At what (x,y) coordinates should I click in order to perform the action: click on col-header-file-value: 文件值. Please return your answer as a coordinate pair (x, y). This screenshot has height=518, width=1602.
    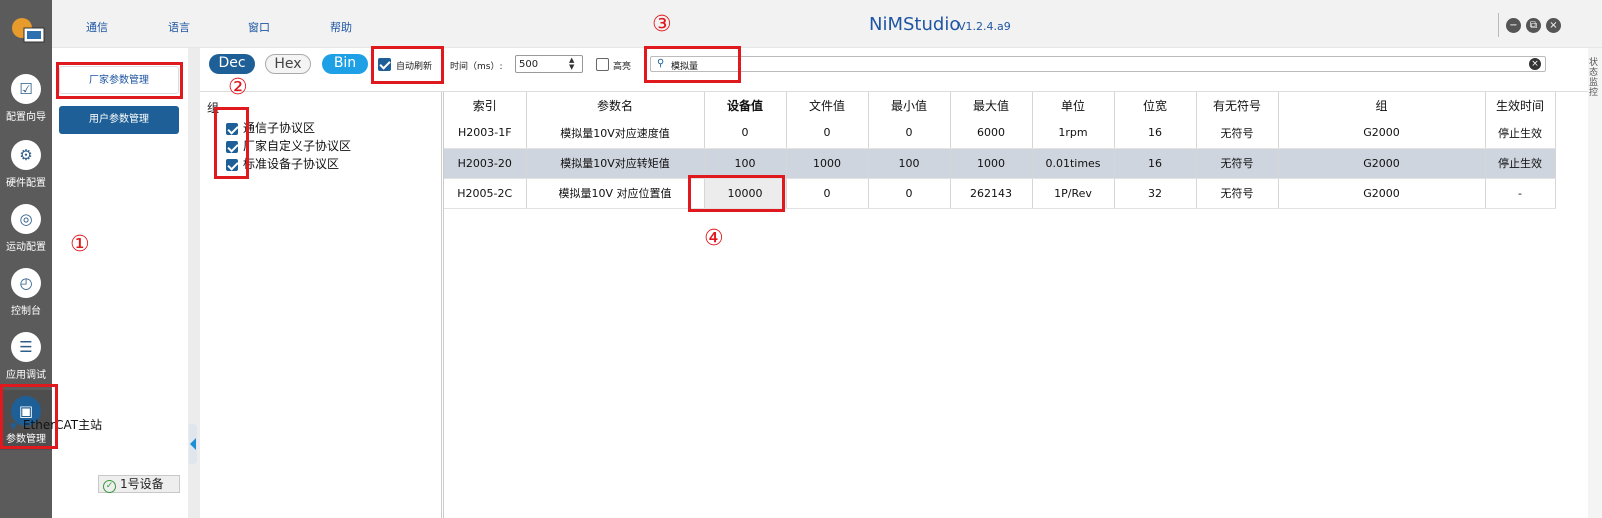
    Looking at the image, I should click on (827, 105).